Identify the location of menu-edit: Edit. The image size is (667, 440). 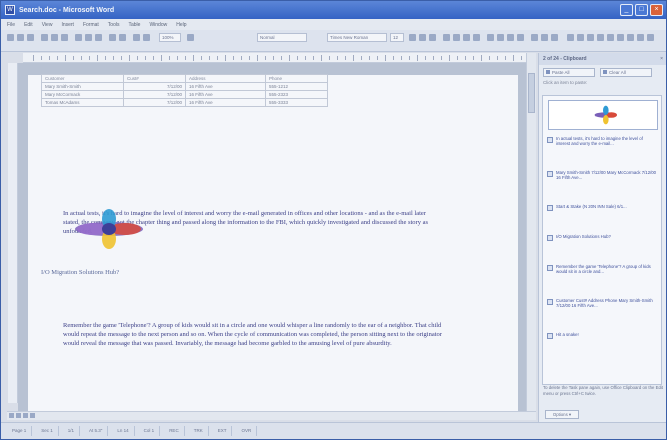
(28, 25).